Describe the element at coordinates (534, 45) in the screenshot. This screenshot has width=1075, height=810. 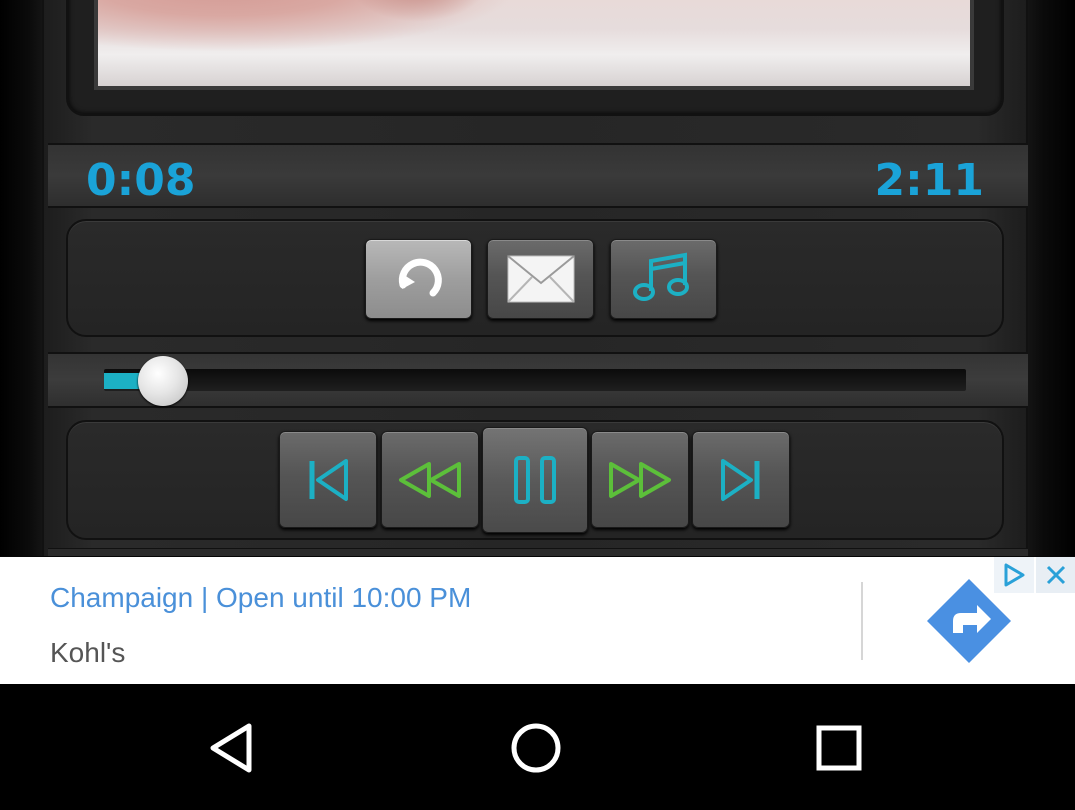
I see `album-art-image` at that location.